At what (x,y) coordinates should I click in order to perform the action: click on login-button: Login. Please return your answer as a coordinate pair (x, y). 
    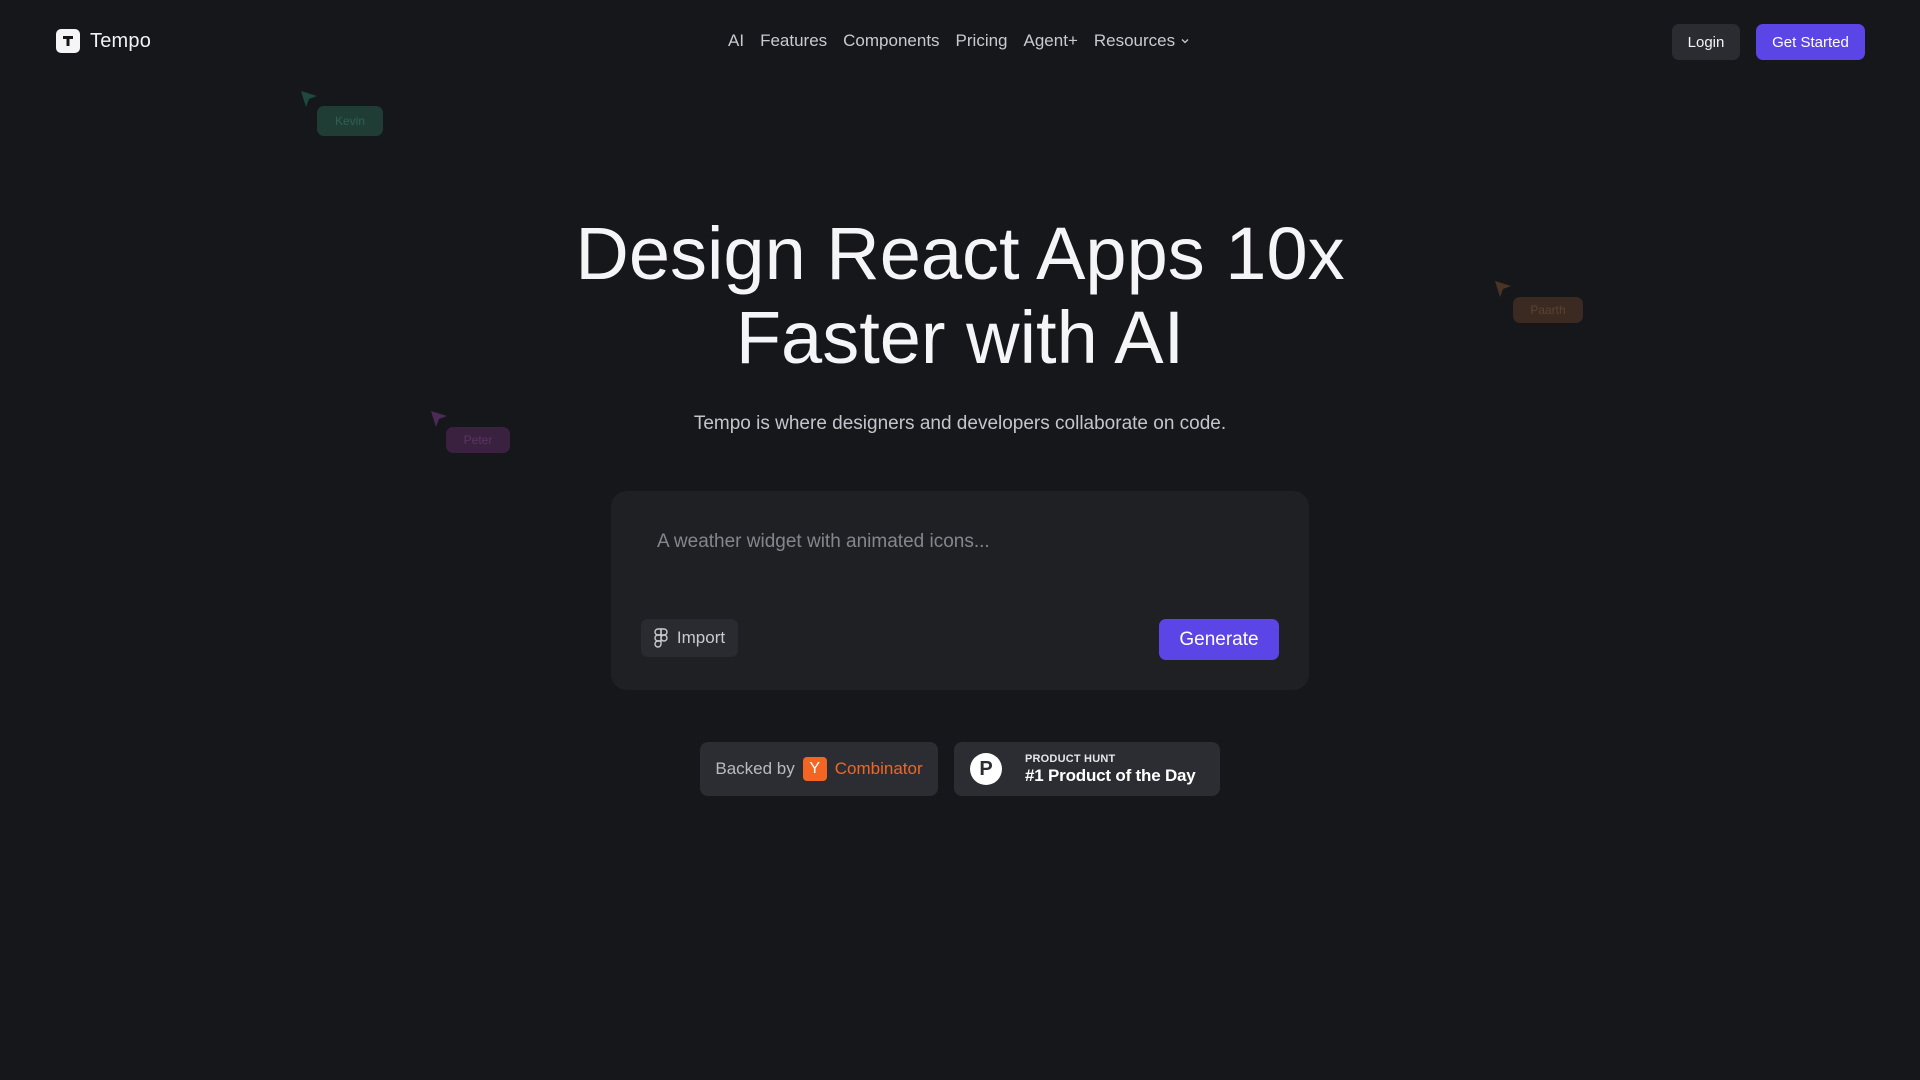
    Looking at the image, I should click on (1706, 42).